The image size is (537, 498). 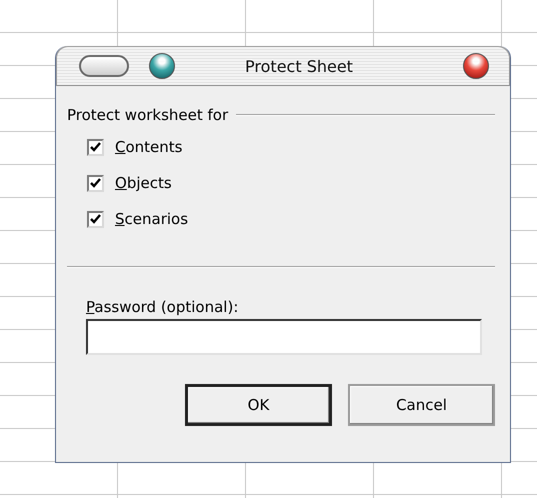 What do you see at coordinates (476, 66) in the screenshot?
I see `close-button` at bounding box center [476, 66].